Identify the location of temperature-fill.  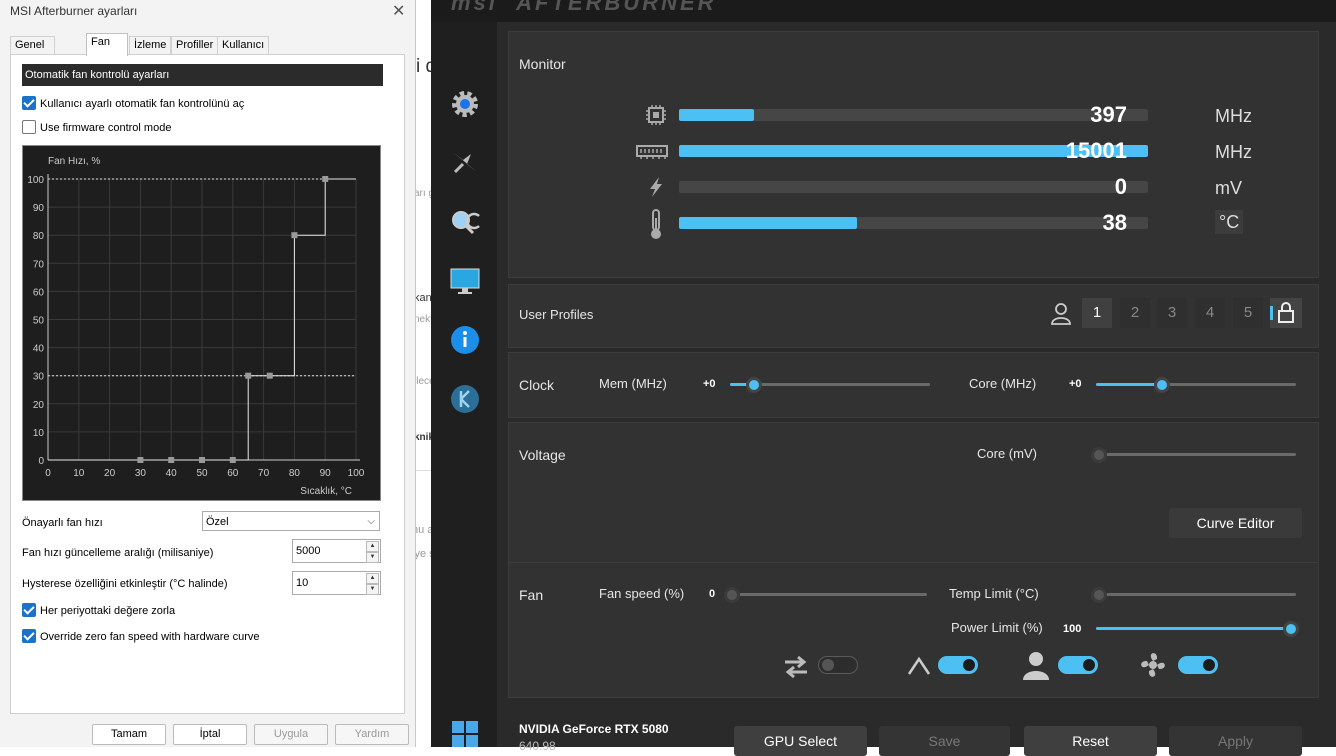
(768, 223).